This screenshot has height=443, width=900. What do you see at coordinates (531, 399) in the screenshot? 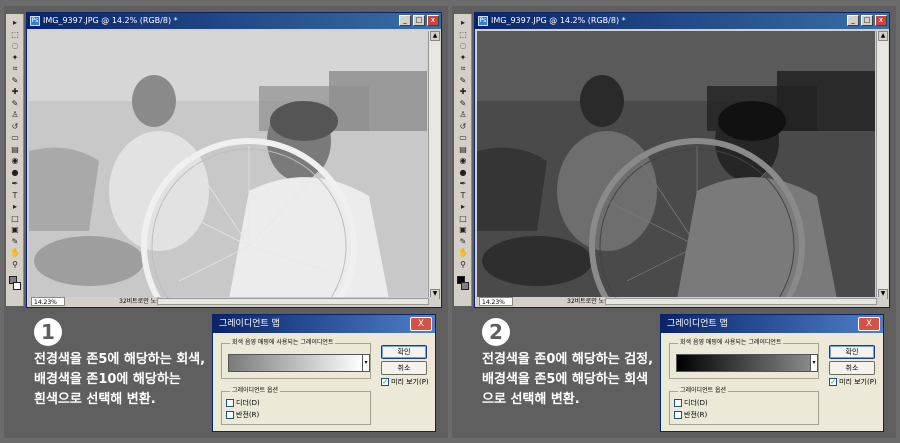
I see `caption-line: 으로 선택해 변환.` at bounding box center [531, 399].